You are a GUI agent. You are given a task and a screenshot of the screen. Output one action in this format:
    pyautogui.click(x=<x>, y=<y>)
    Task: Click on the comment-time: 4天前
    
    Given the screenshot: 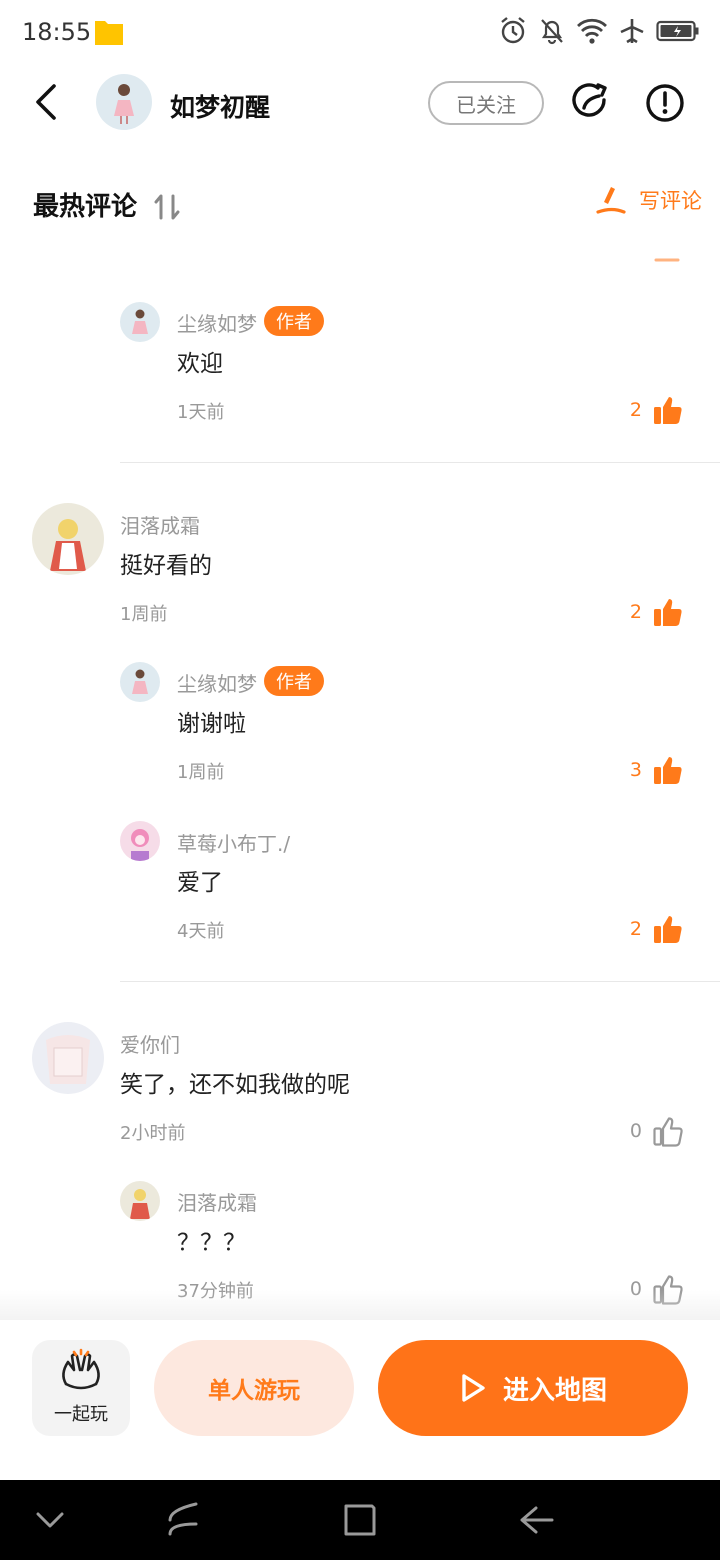 What is the action you would take?
    pyautogui.click(x=201, y=931)
    